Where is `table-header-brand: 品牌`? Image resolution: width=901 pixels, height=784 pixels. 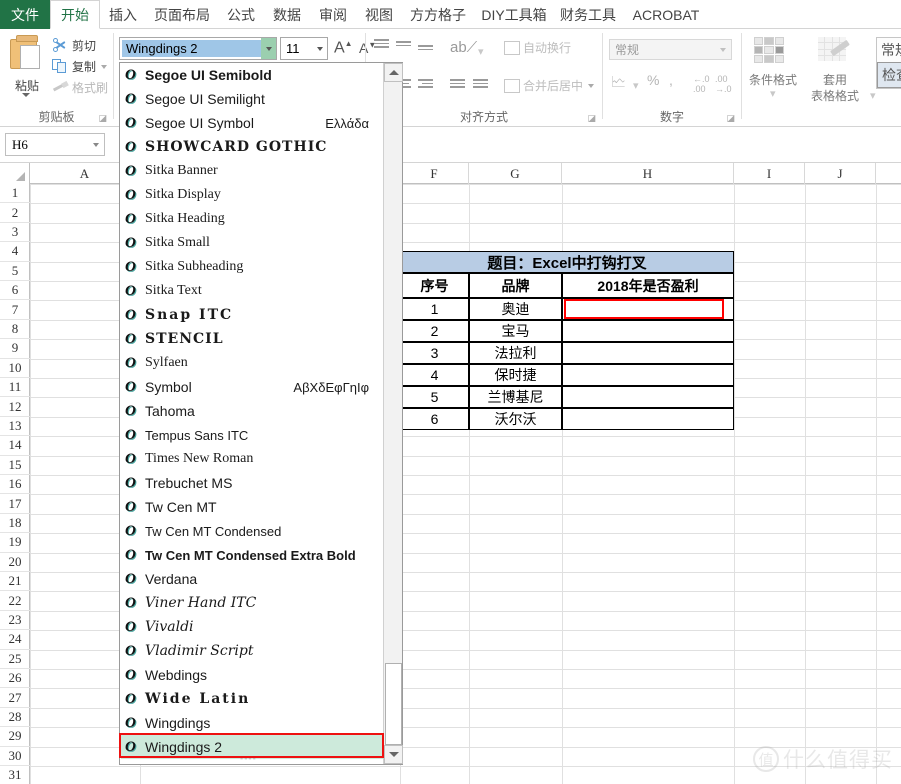
table-header-brand: 品牌 is located at coordinates (515, 286).